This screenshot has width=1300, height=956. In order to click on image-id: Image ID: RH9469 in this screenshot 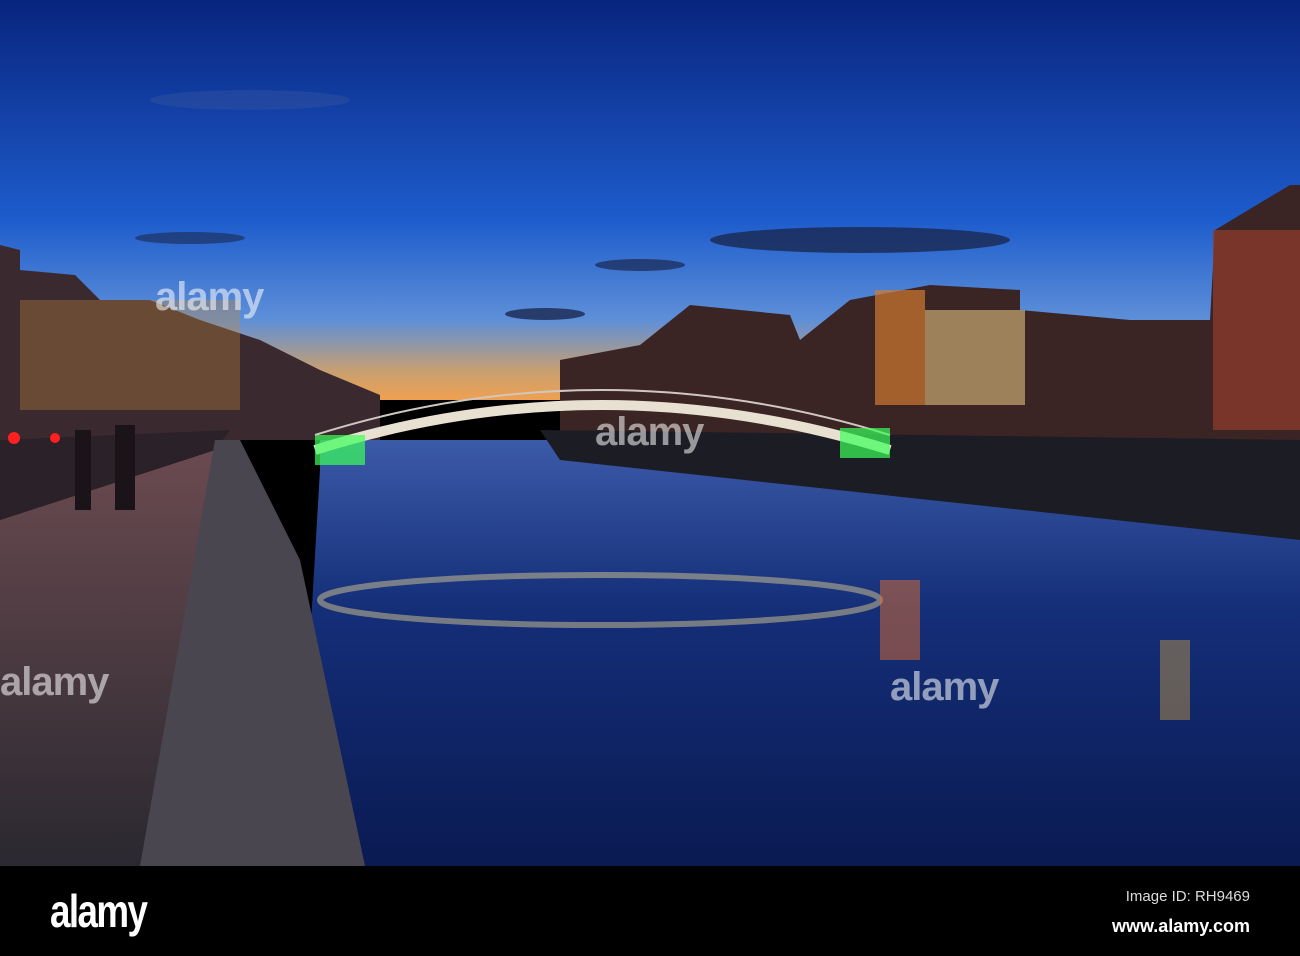, I will do `click(1187, 896)`.